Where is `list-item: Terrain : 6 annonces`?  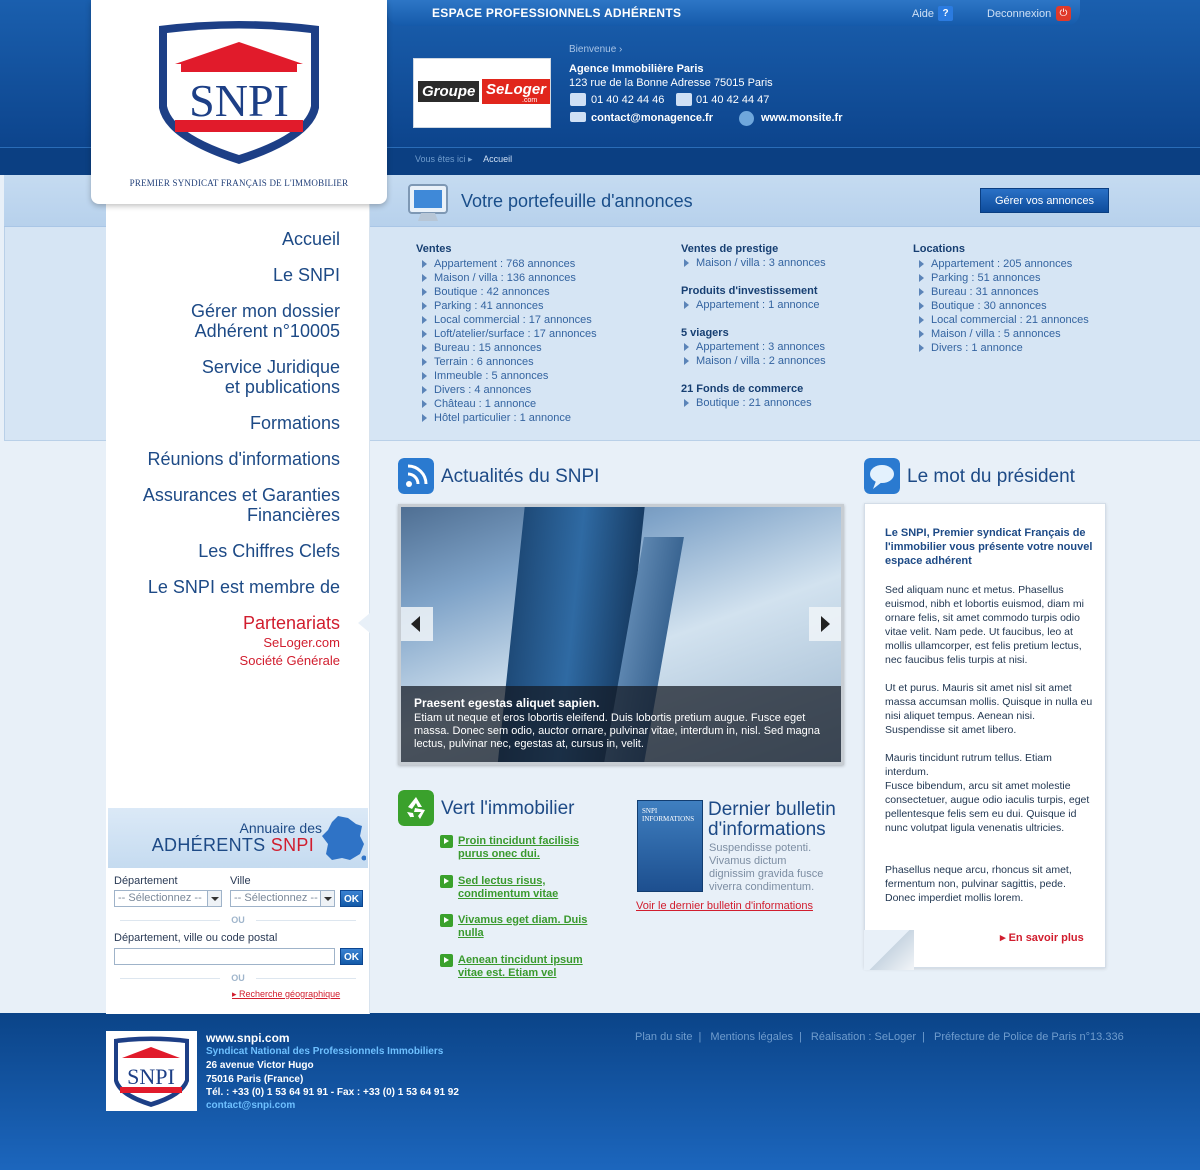
list-item: Terrain : 6 annonces is located at coordinates (506, 362).